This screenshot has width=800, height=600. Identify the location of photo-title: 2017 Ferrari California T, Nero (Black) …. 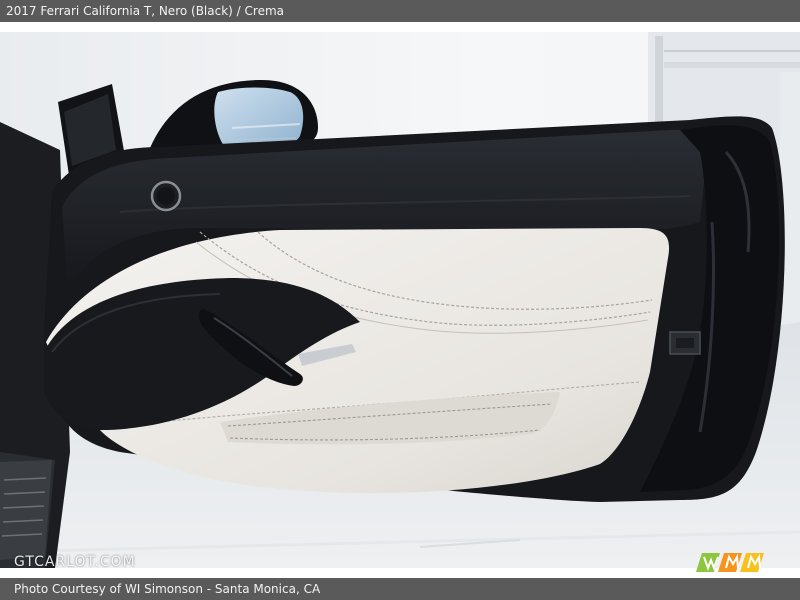
(145, 11).